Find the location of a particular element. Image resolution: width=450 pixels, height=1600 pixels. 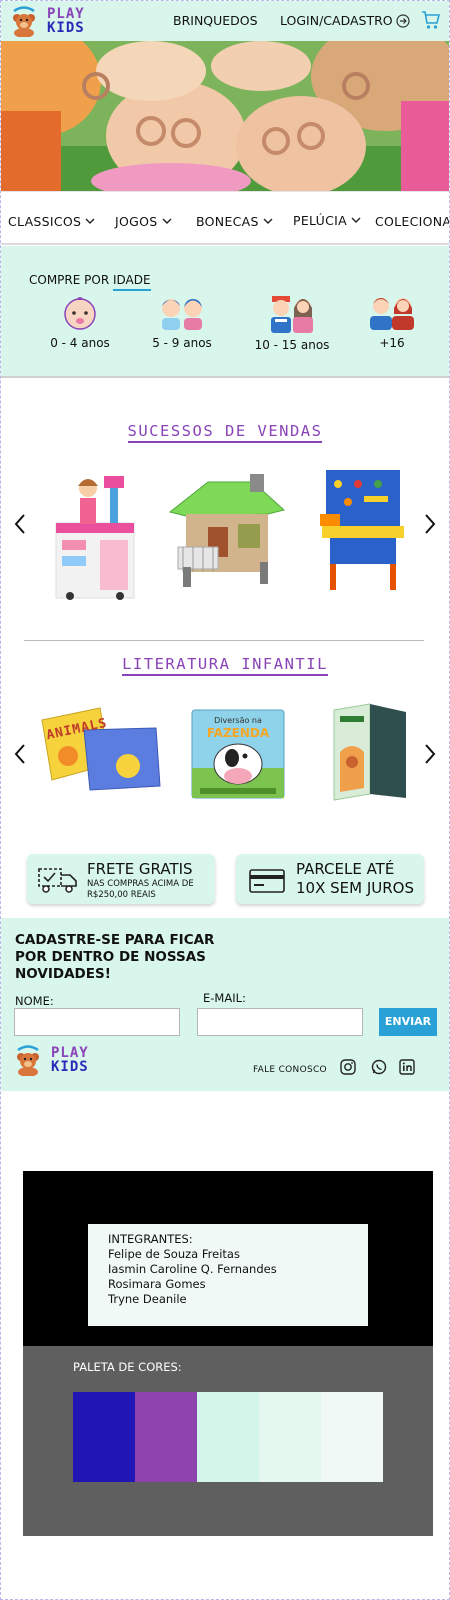

installments-banner: PARCELE ATÉ 10X SEM JUROS is located at coordinates (330, 879).